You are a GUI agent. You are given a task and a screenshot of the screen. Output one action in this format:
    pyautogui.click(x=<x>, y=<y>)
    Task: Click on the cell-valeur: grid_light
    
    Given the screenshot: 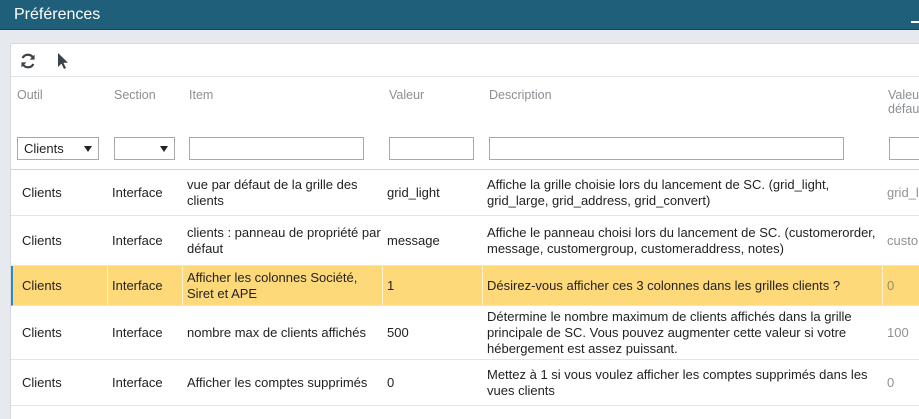 What is the action you would take?
    pyautogui.click(x=413, y=192)
    